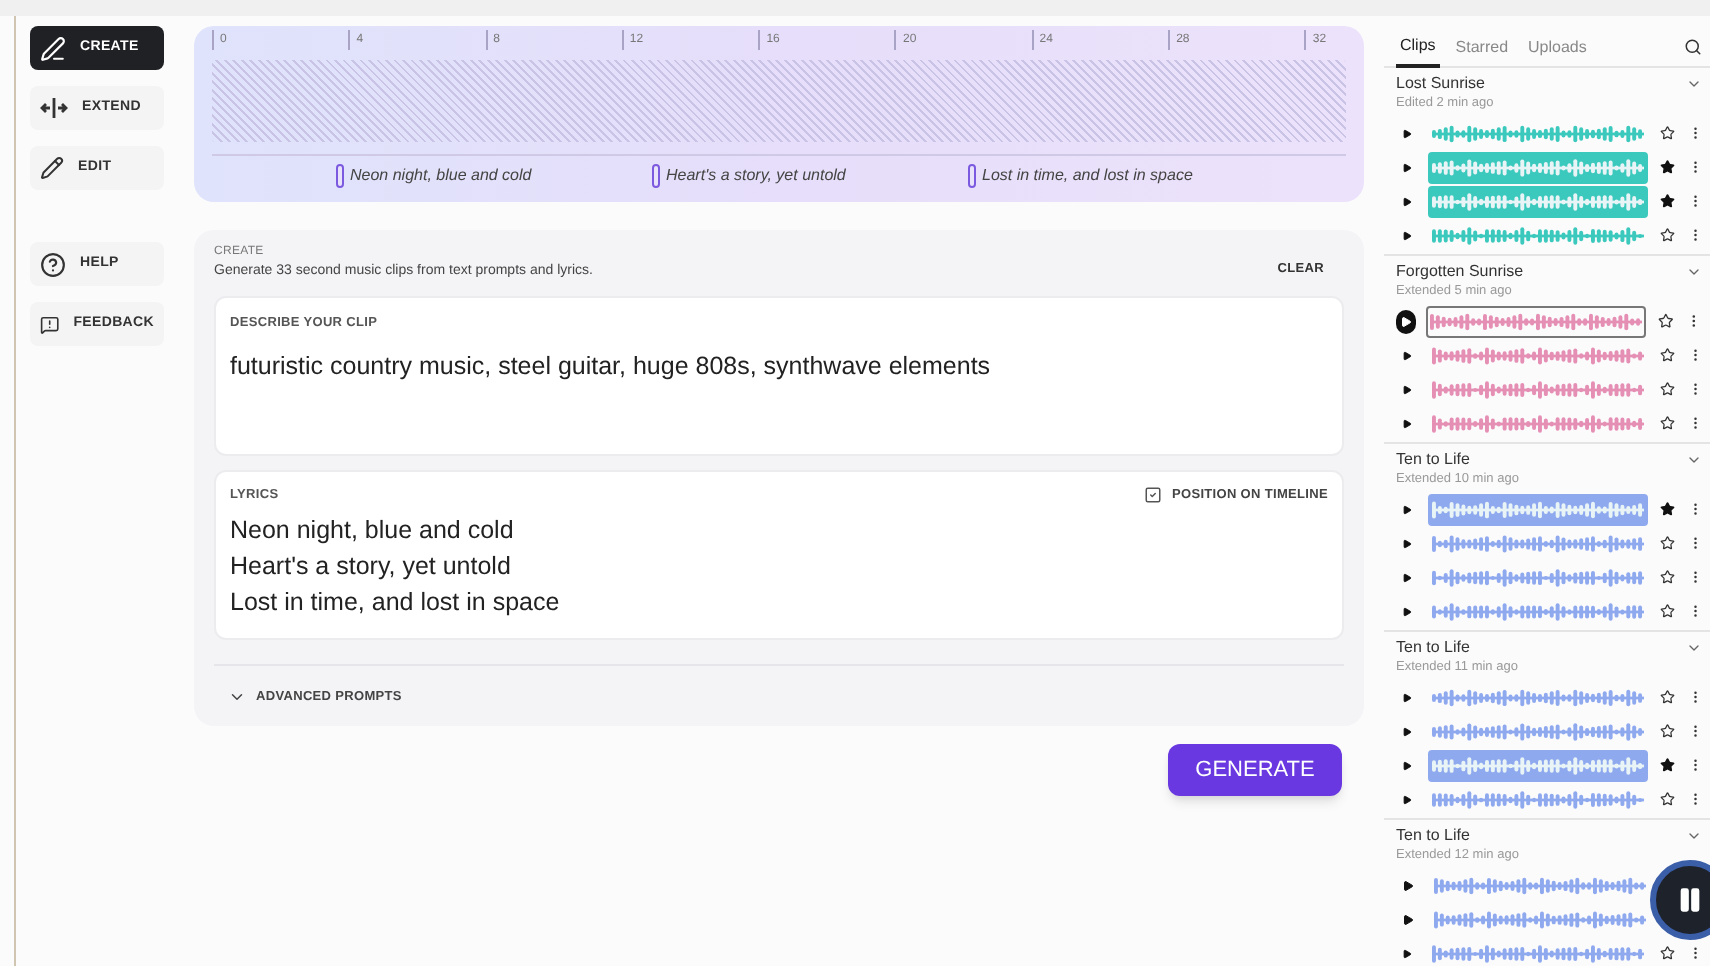  I want to click on pencil-icon, so click(52, 168).